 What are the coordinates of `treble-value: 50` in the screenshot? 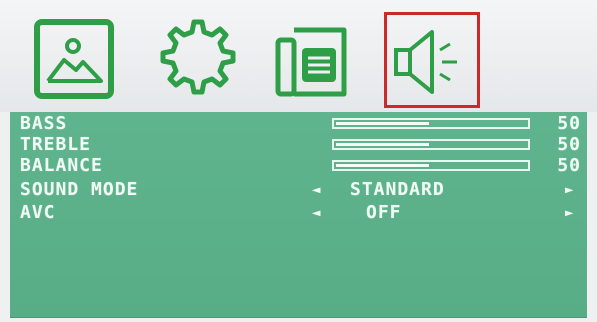 It's located at (569, 144).